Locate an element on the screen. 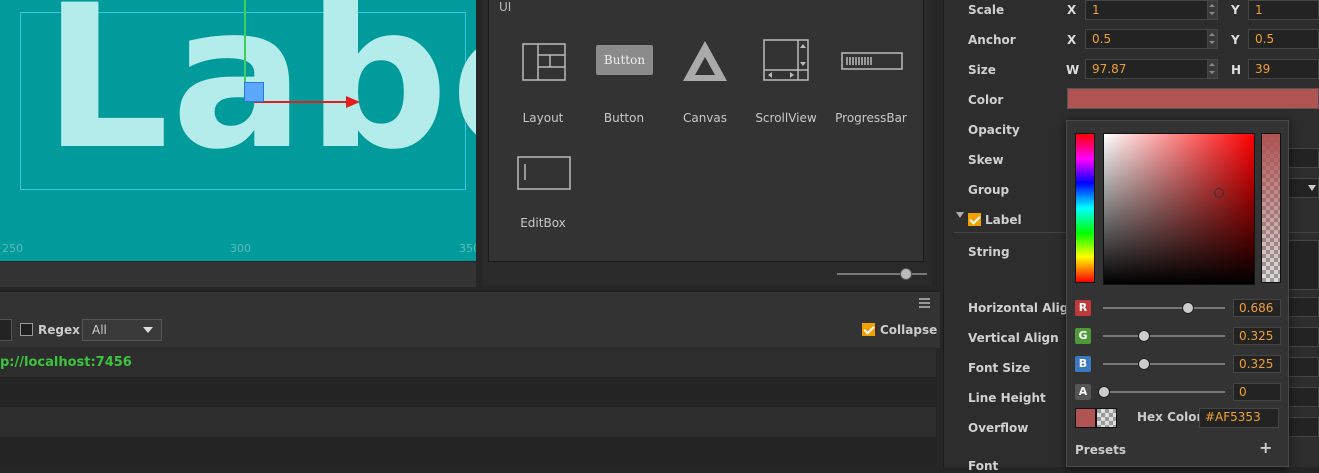 This screenshot has height=473, width=1319. anchor-x-input: 0.5 is located at coordinates (1151, 39).